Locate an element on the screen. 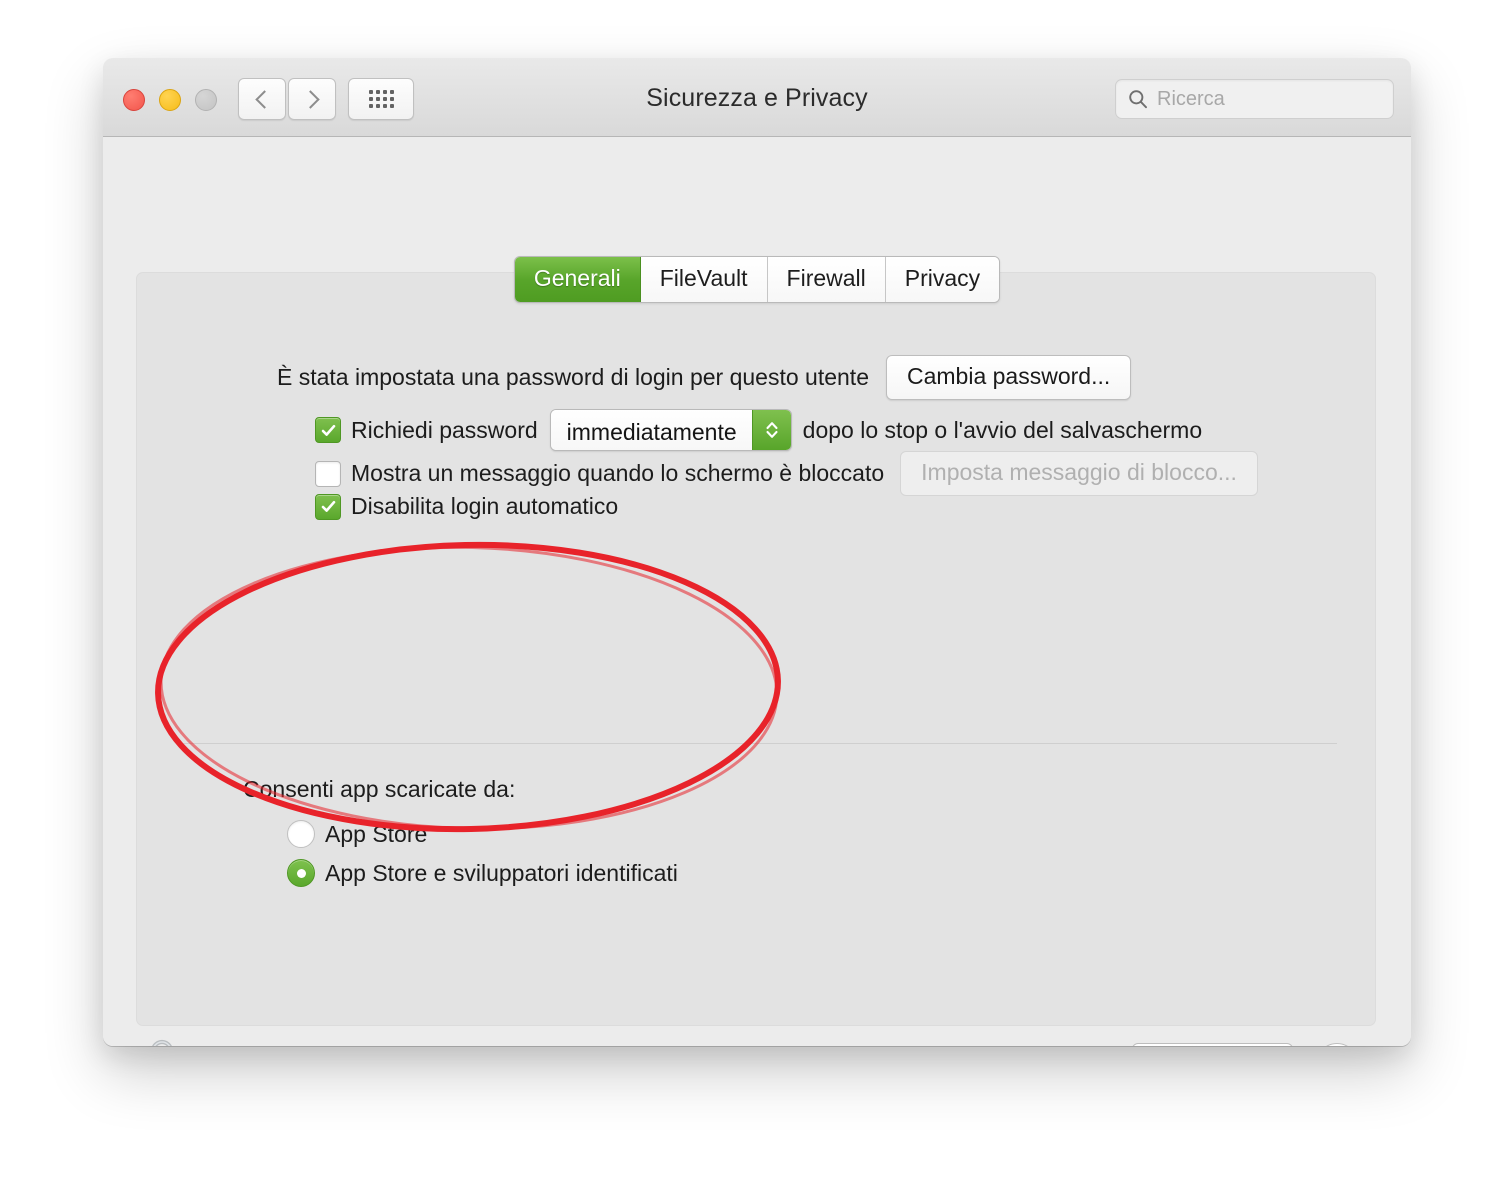 The width and height of the screenshot is (1510, 1200). tab-filevault: FileVault is located at coordinates (704, 279).